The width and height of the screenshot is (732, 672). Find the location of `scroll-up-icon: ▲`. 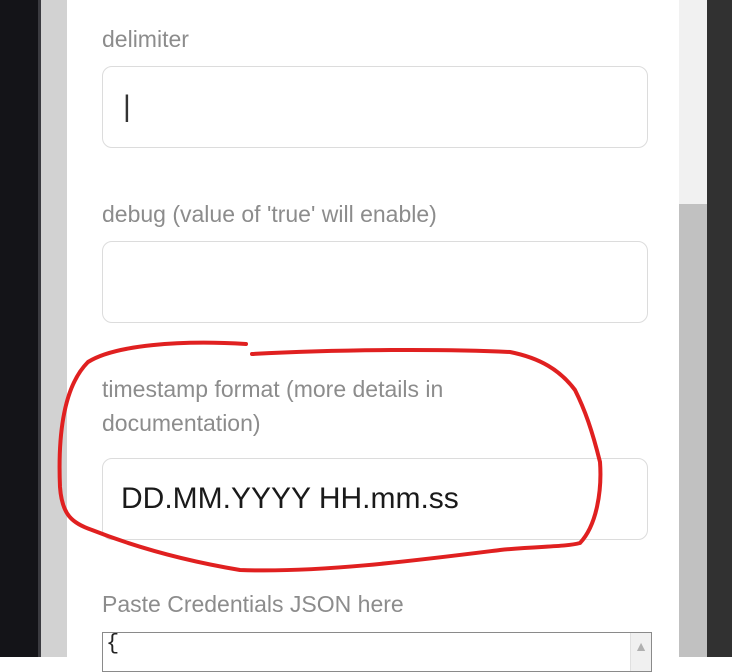

scroll-up-icon: ▲ is located at coordinates (641, 646).